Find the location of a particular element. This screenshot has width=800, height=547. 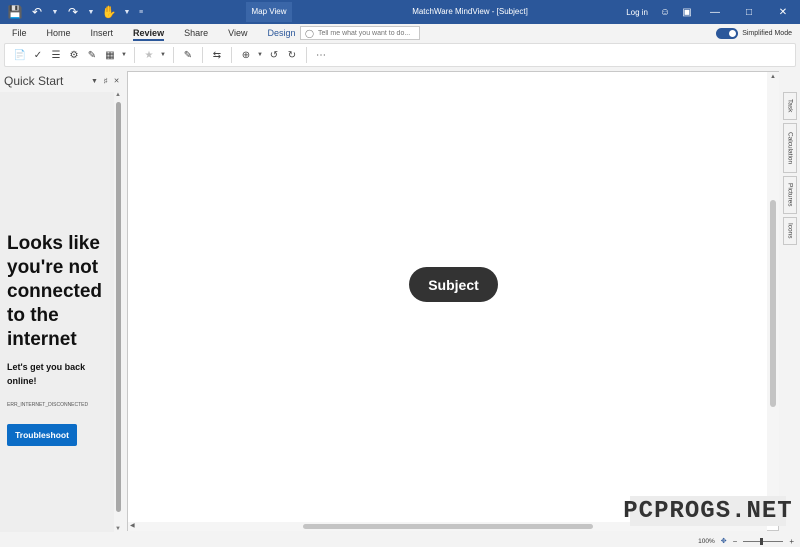

track-changes-dropdown-icon: ▼ is located at coordinates (260, 55).